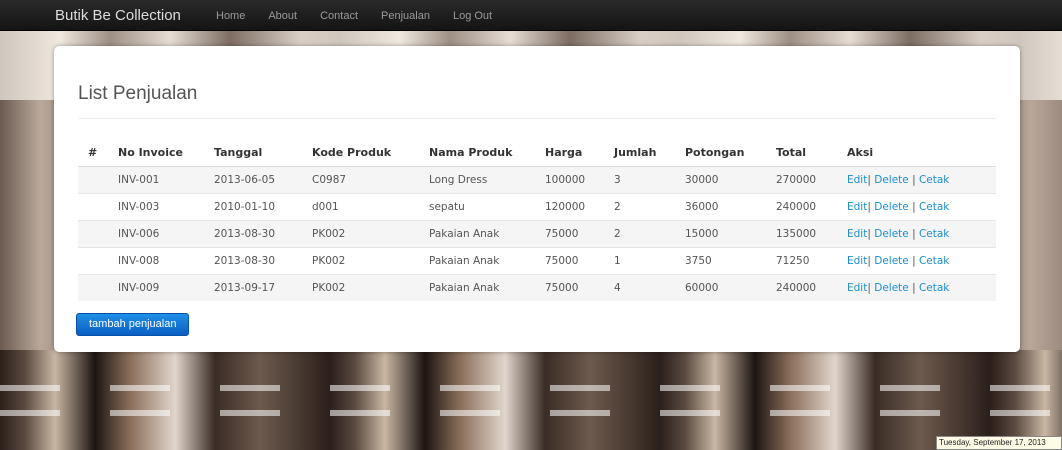 The image size is (1062, 450). What do you see at coordinates (156, 207) in the screenshot?
I see `cell-invoice: INV-003` at bounding box center [156, 207].